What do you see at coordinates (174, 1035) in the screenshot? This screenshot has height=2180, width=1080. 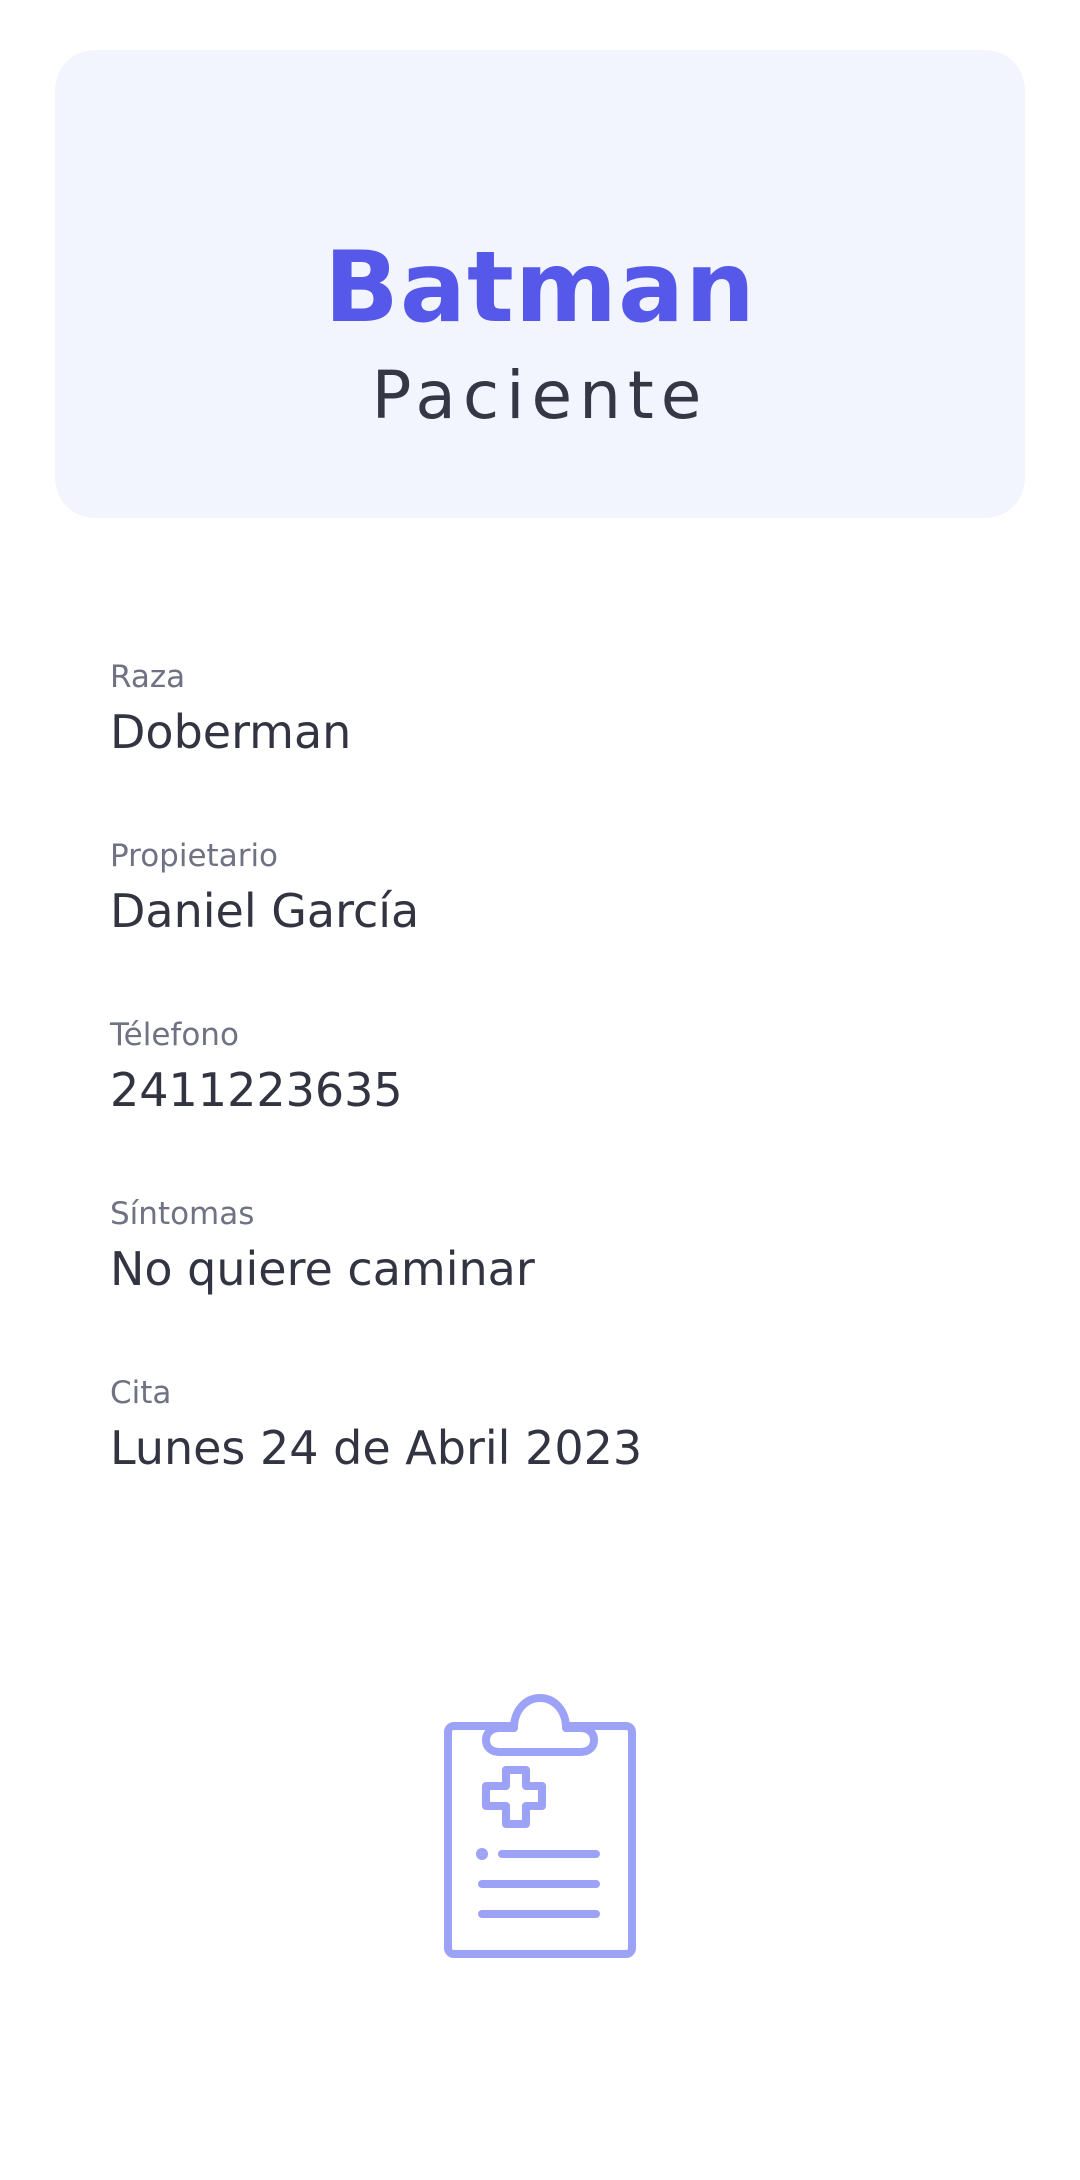 I see `field-phone-label: Télefono` at bounding box center [174, 1035].